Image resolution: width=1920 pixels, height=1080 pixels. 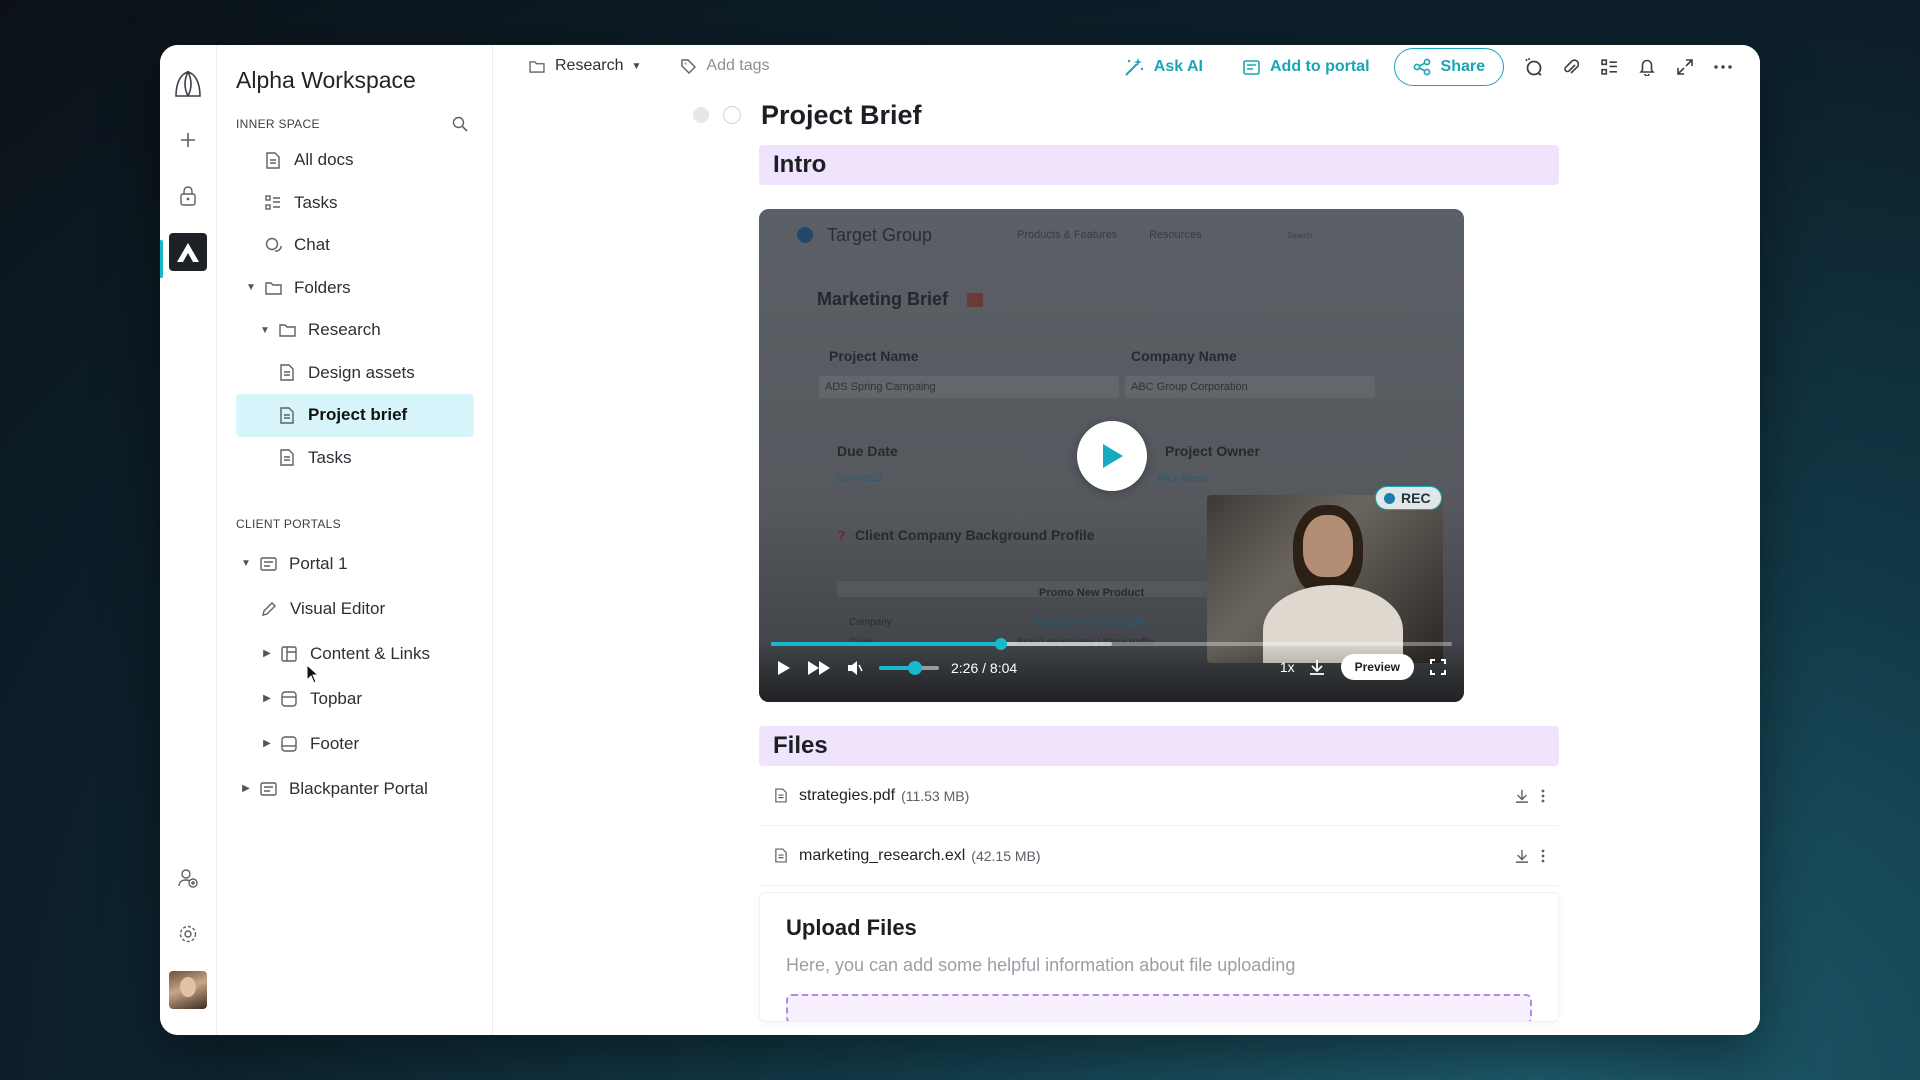 I want to click on sidebar-item-folders: ▼ Folders, so click(x=355, y=288).